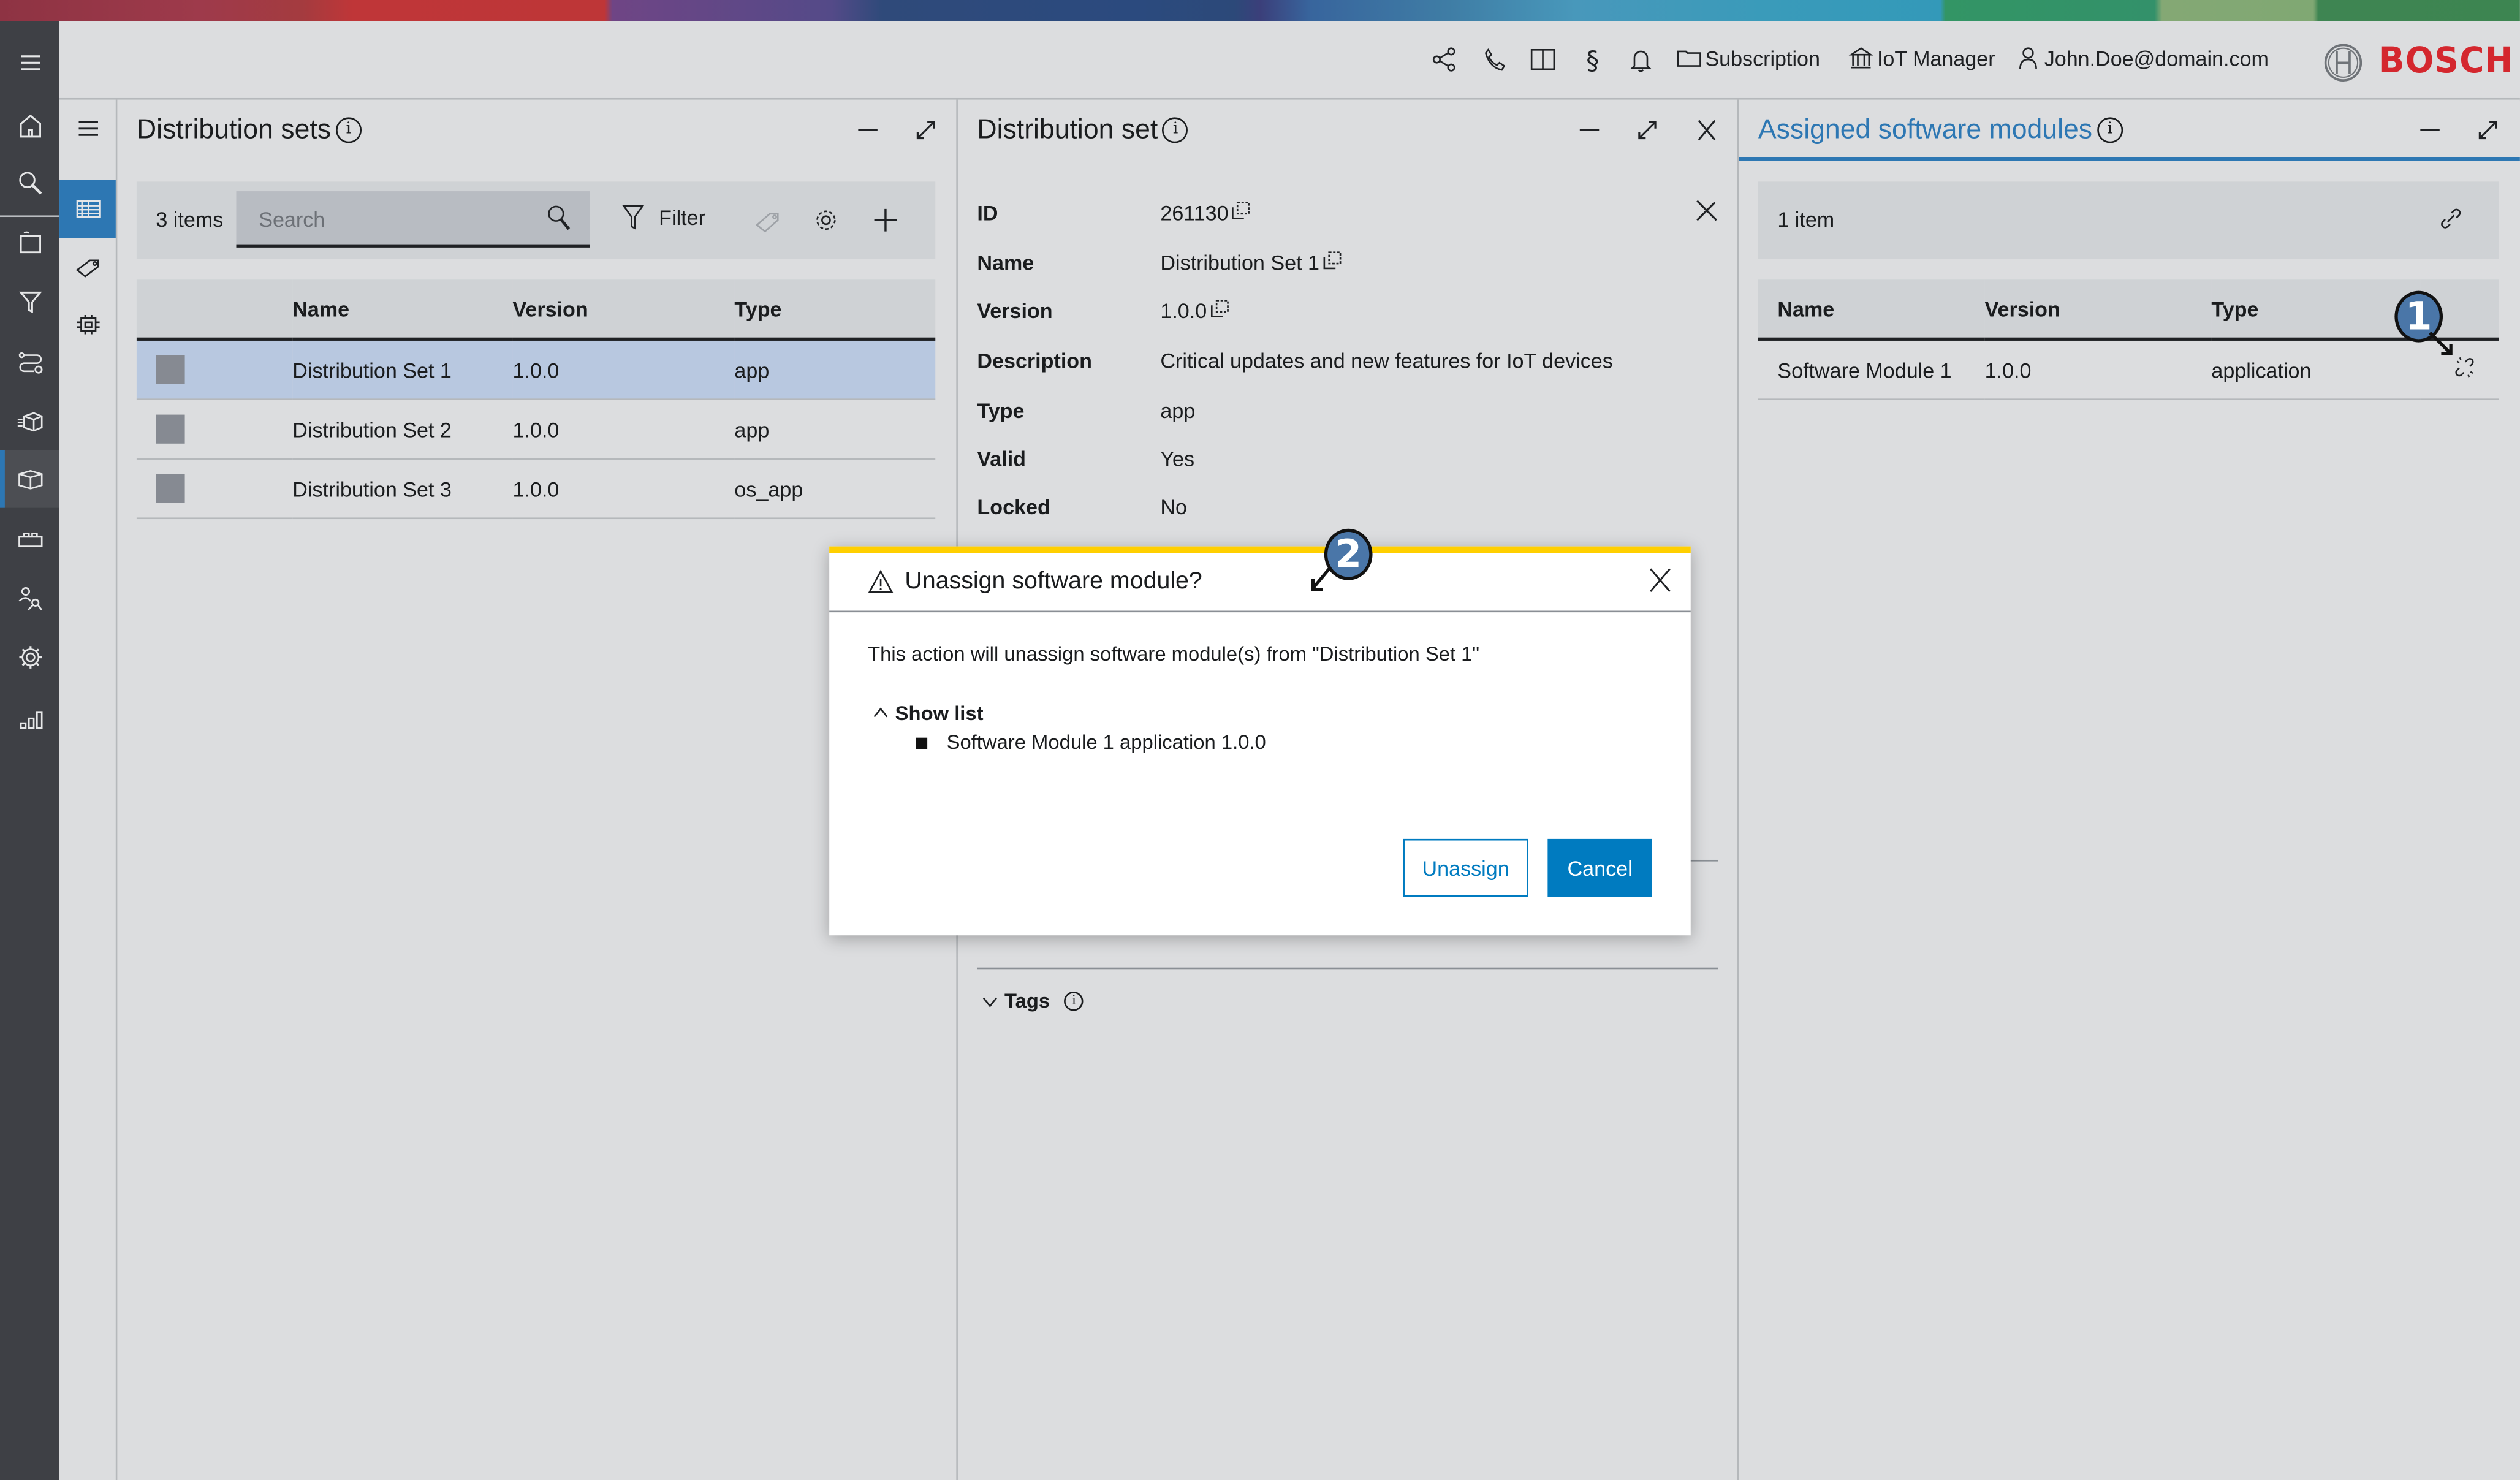 The width and height of the screenshot is (2520, 1480). I want to click on nav-item-search, so click(29, 183).